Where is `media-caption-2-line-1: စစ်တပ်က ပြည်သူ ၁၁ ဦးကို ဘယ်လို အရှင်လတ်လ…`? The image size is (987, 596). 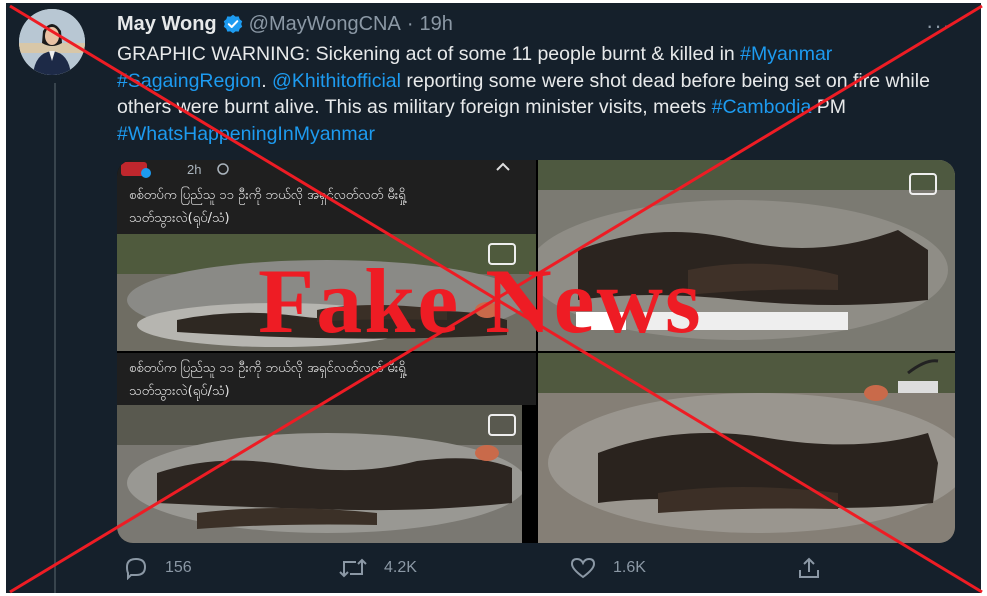
media-caption-2-line-1: စစ်တပ်က ပြည်သူ ၁၁ ဦးကို ဘယ်လို အရှင်လတ်လ… is located at coordinates (268, 368).